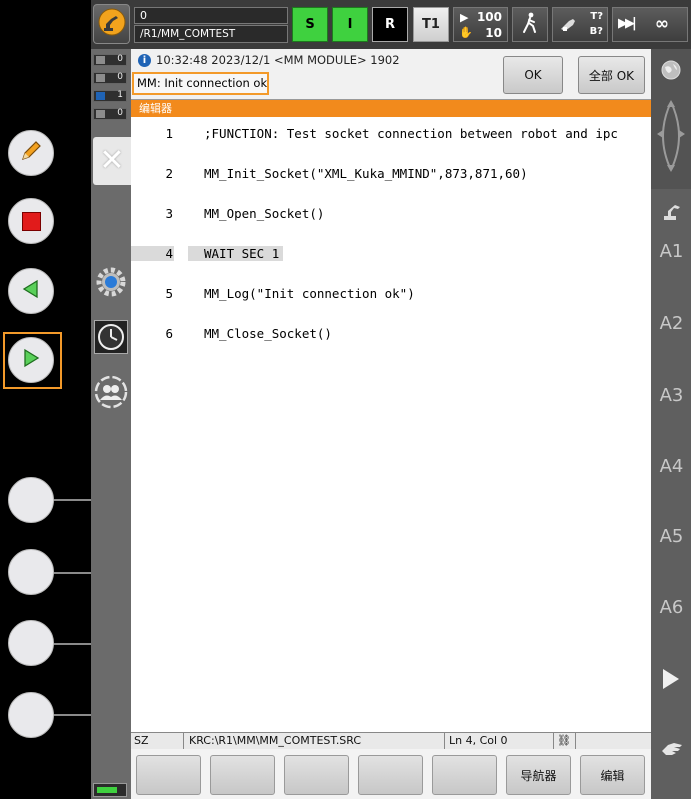  I want to click on globe-icon, so click(671, 72).